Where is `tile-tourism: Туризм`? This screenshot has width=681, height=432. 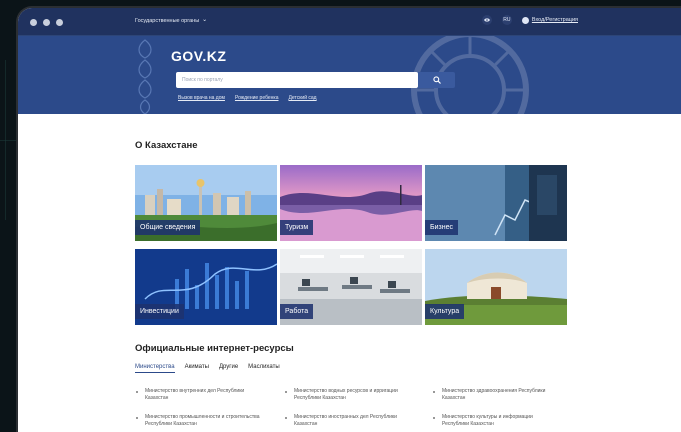 tile-tourism: Туризм is located at coordinates (351, 203).